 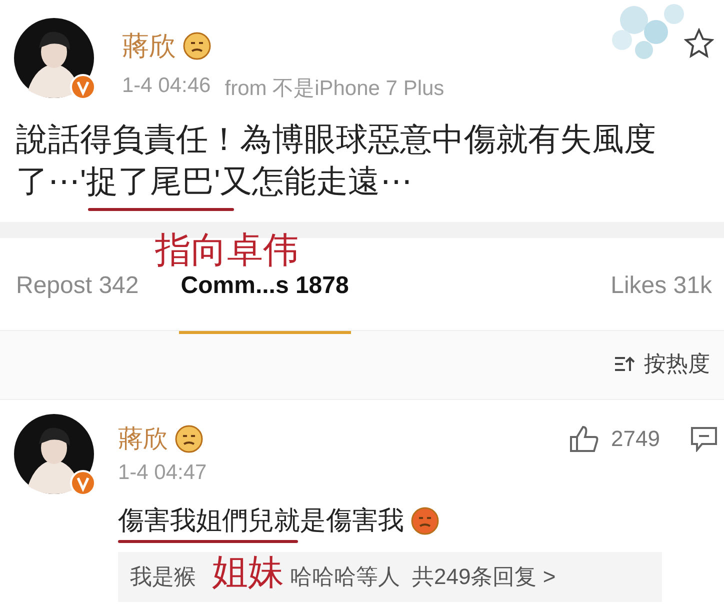 What do you see at coordinates (248, 572) in the screenshot?
I see `handwritten-note: 姐妹` at bounding box center [248, 572].